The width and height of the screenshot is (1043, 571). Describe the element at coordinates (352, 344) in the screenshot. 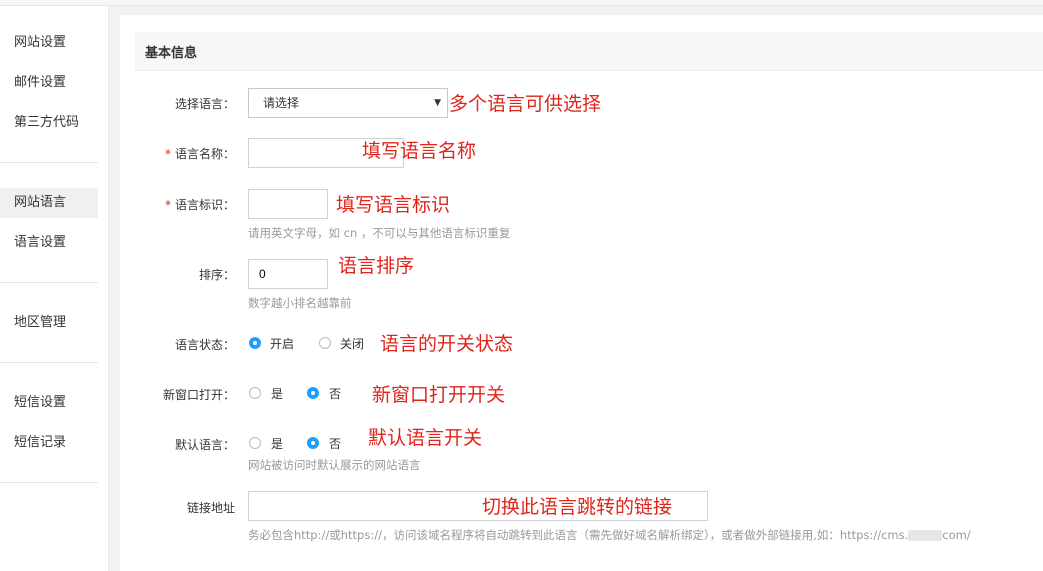

I see `status-off-label: 关闭` at that location.